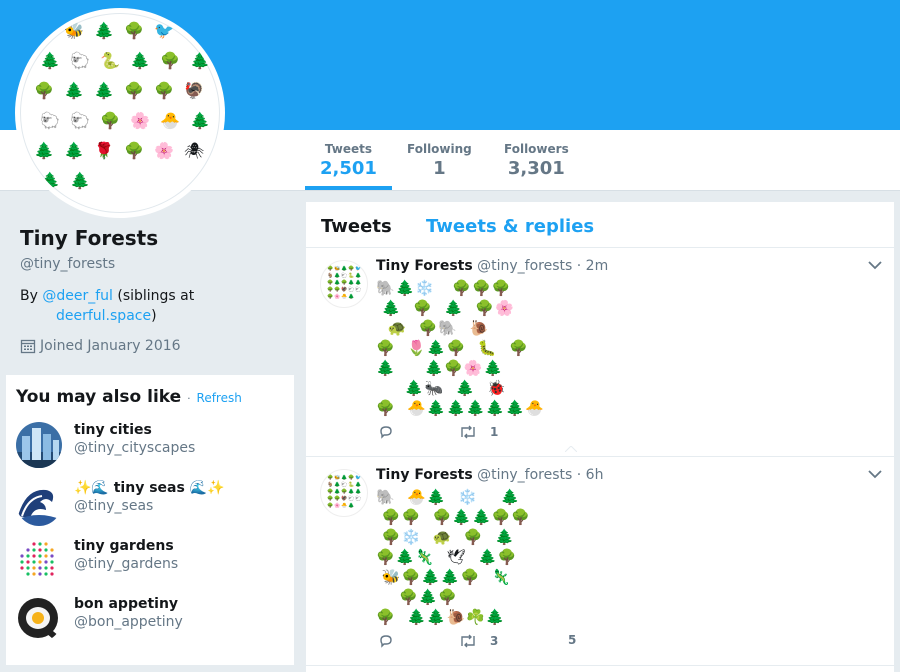 The image size is (900, 672). What do you see at coordinates (448, 497) in the screenshot?
I see `tweet-line: 🐘 🐣🌲 ❄️ 🌲` at bounding box center [448, 497].